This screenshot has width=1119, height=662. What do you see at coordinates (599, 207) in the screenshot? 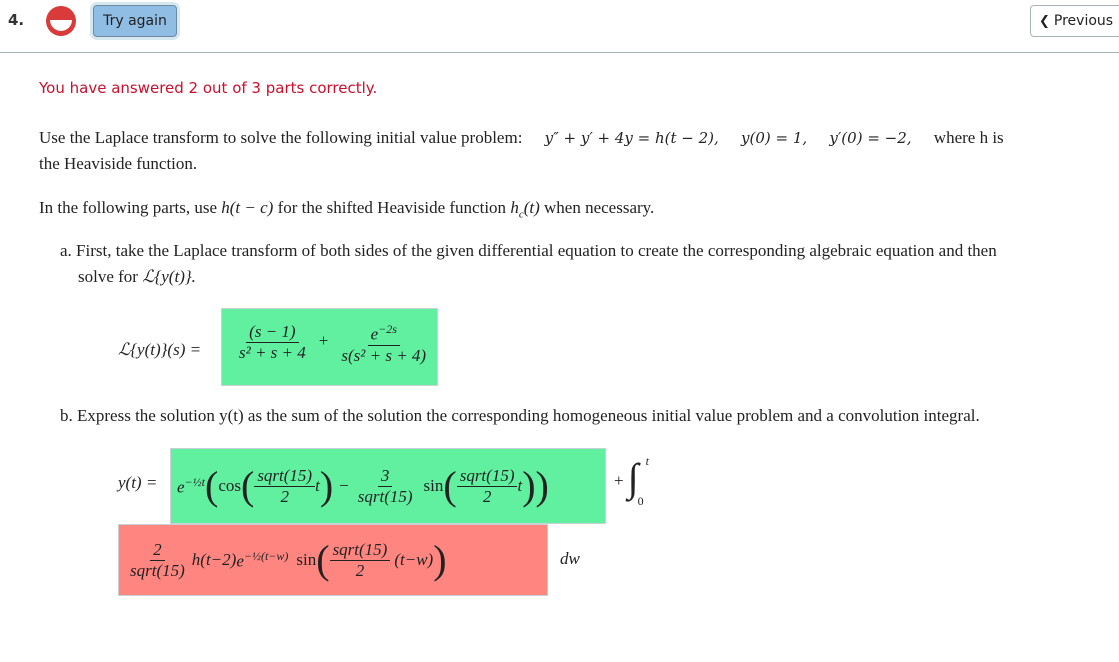
I see `note-suffix: when necessary.` at bounding box center [599, 207].